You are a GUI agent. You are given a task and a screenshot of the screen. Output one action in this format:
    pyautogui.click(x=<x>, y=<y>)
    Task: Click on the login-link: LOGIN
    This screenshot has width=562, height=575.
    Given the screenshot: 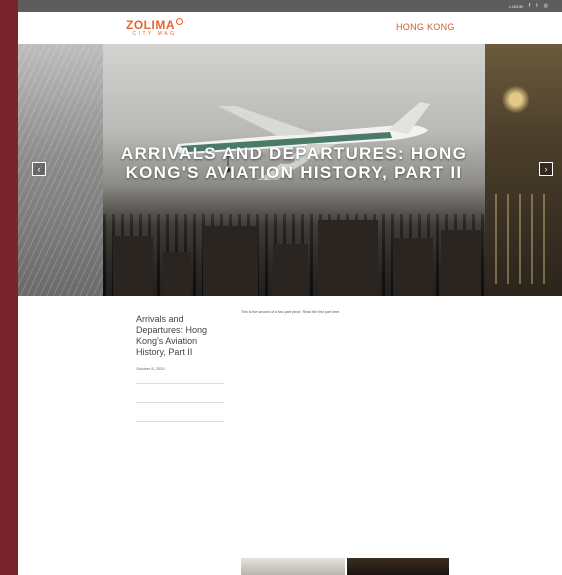 What is the action you would take?
    pyautogui.click(x=515, y=6)
    